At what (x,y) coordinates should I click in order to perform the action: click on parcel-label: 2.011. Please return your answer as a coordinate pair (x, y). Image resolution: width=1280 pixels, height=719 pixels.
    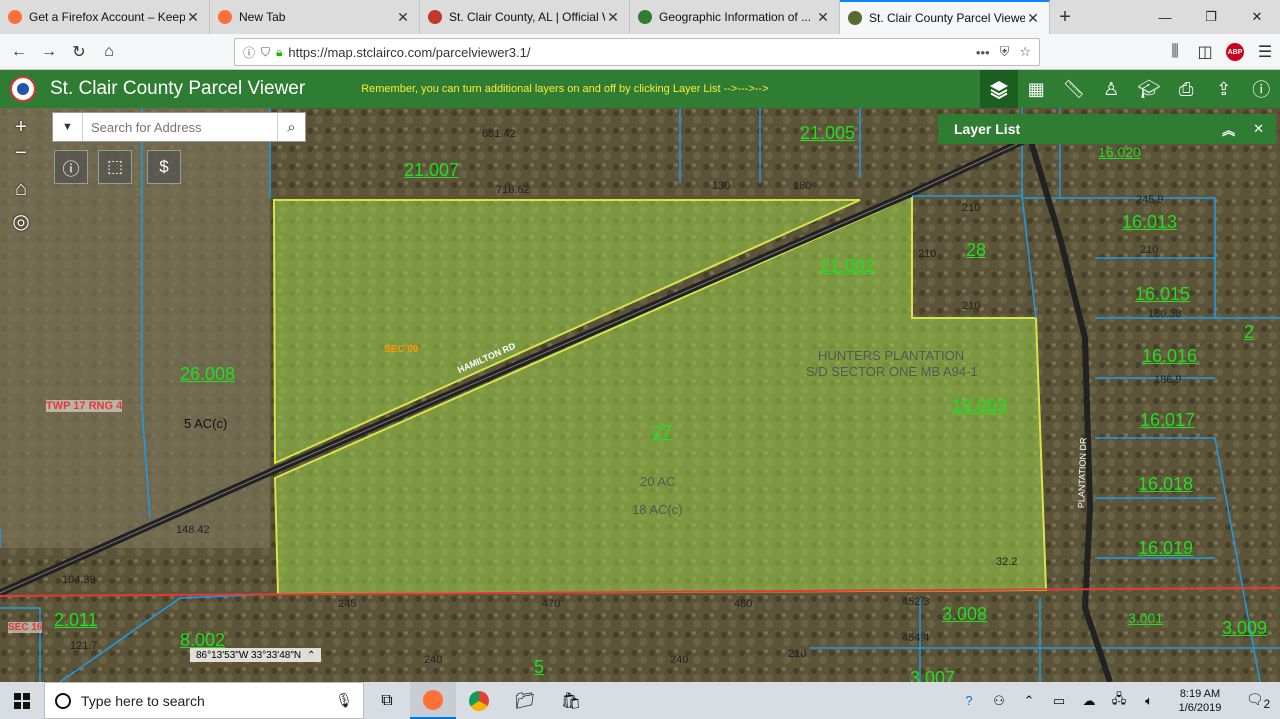
    Looking at the image, I should click on (76, 620).